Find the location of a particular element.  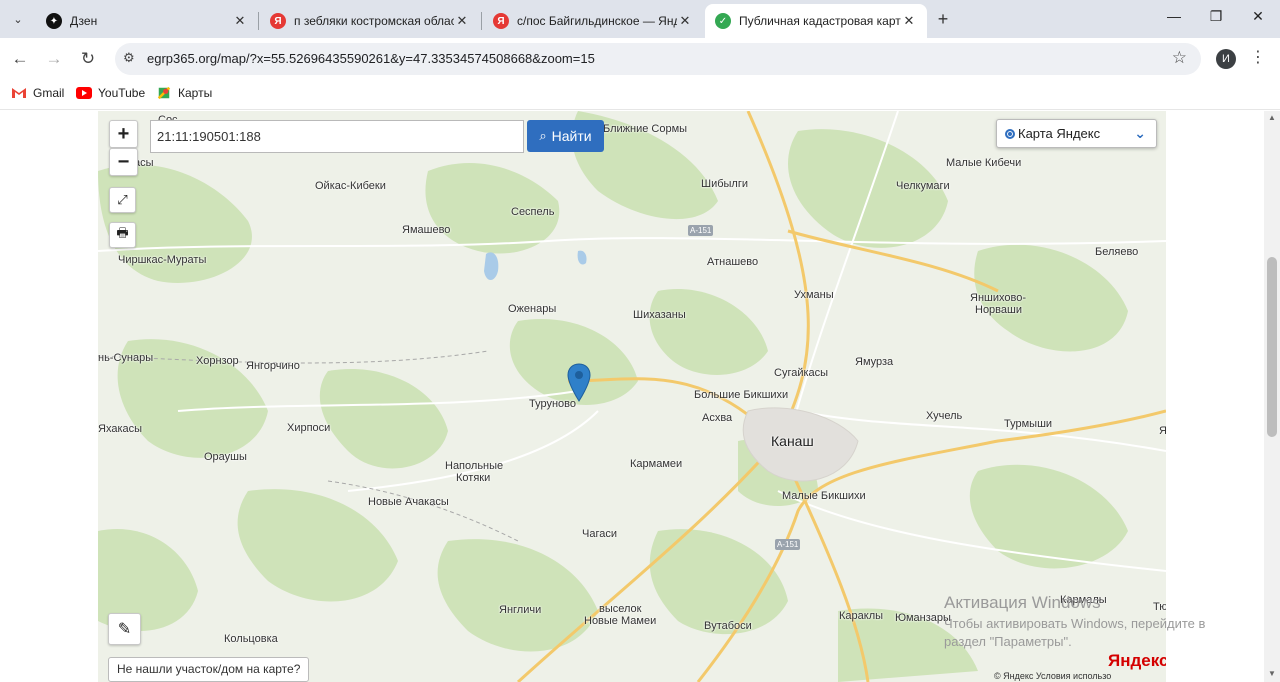

place-label: Хучель is located at coordinates (944, 416).